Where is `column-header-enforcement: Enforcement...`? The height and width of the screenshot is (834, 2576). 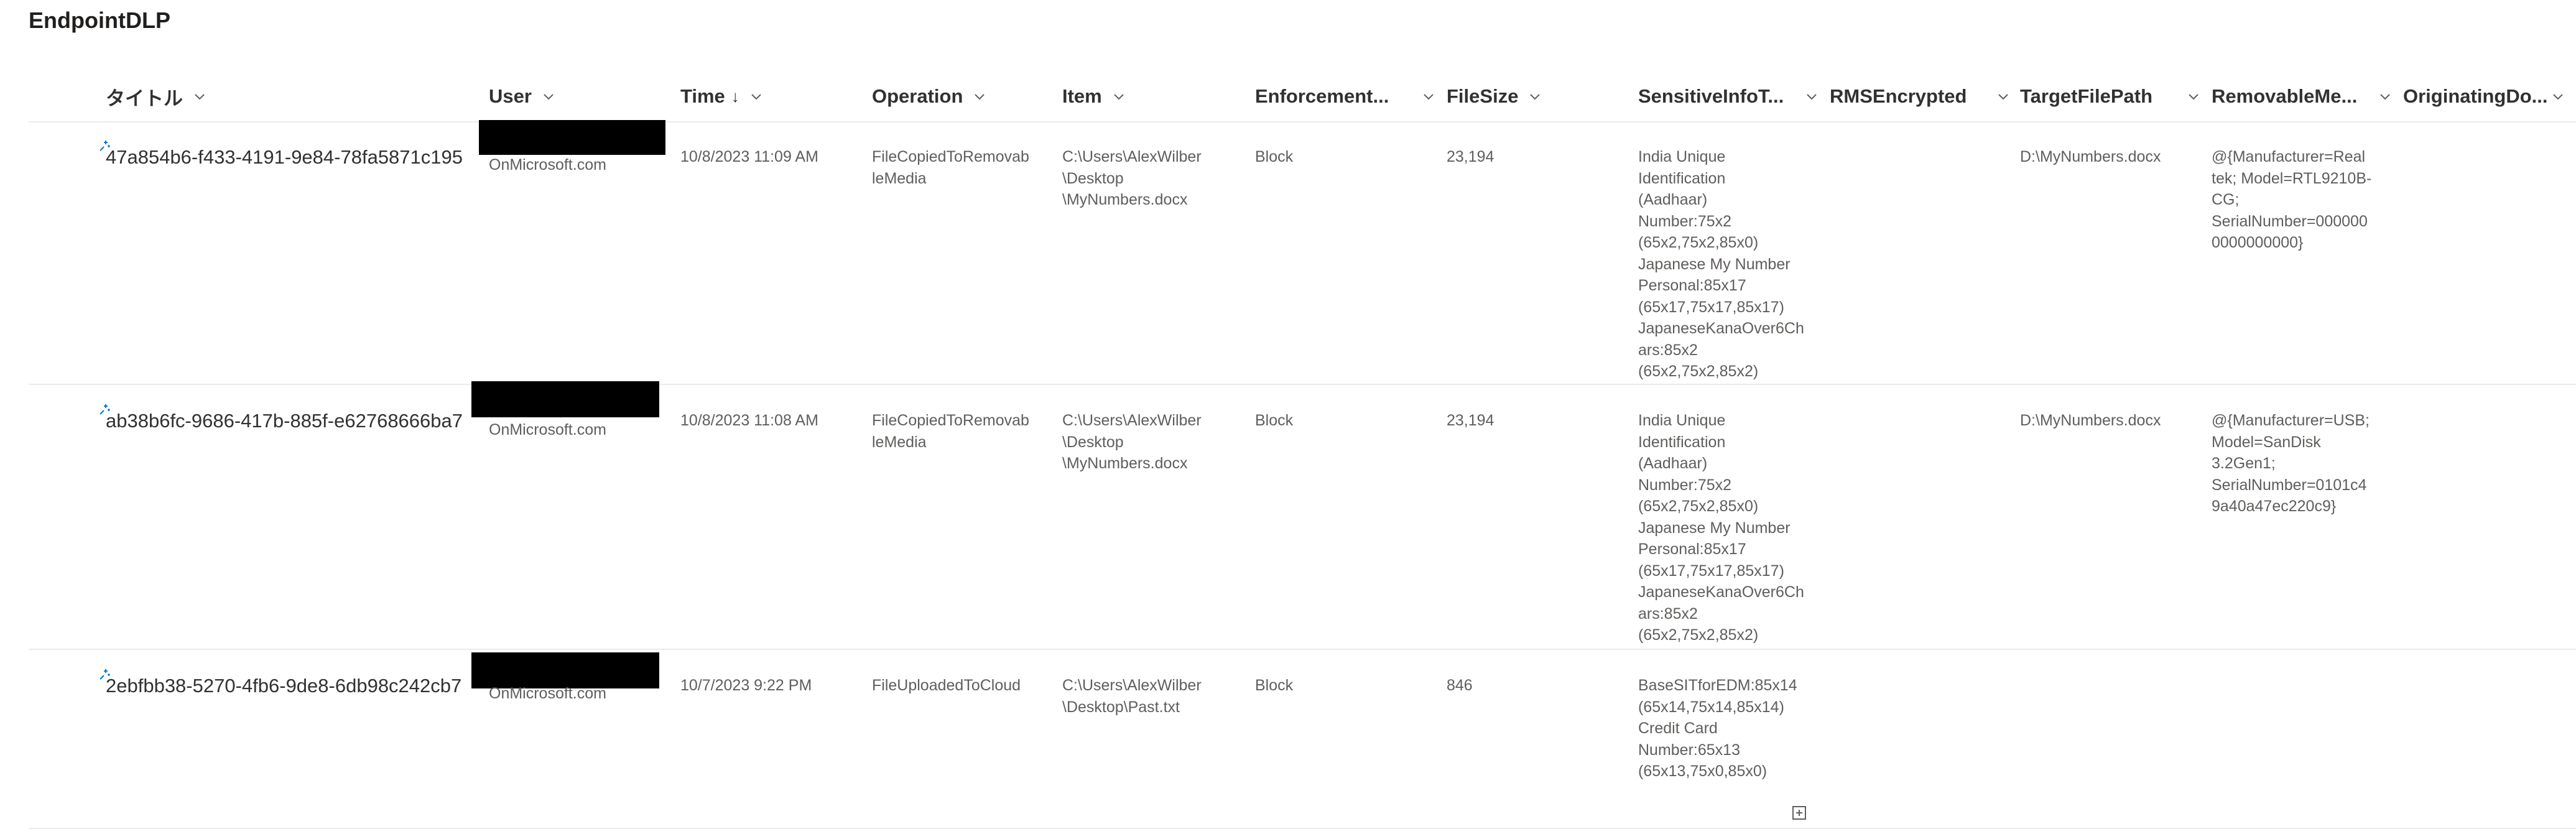
column-header-enforcement: Enforcement... is located at coordinates (1351, 96).